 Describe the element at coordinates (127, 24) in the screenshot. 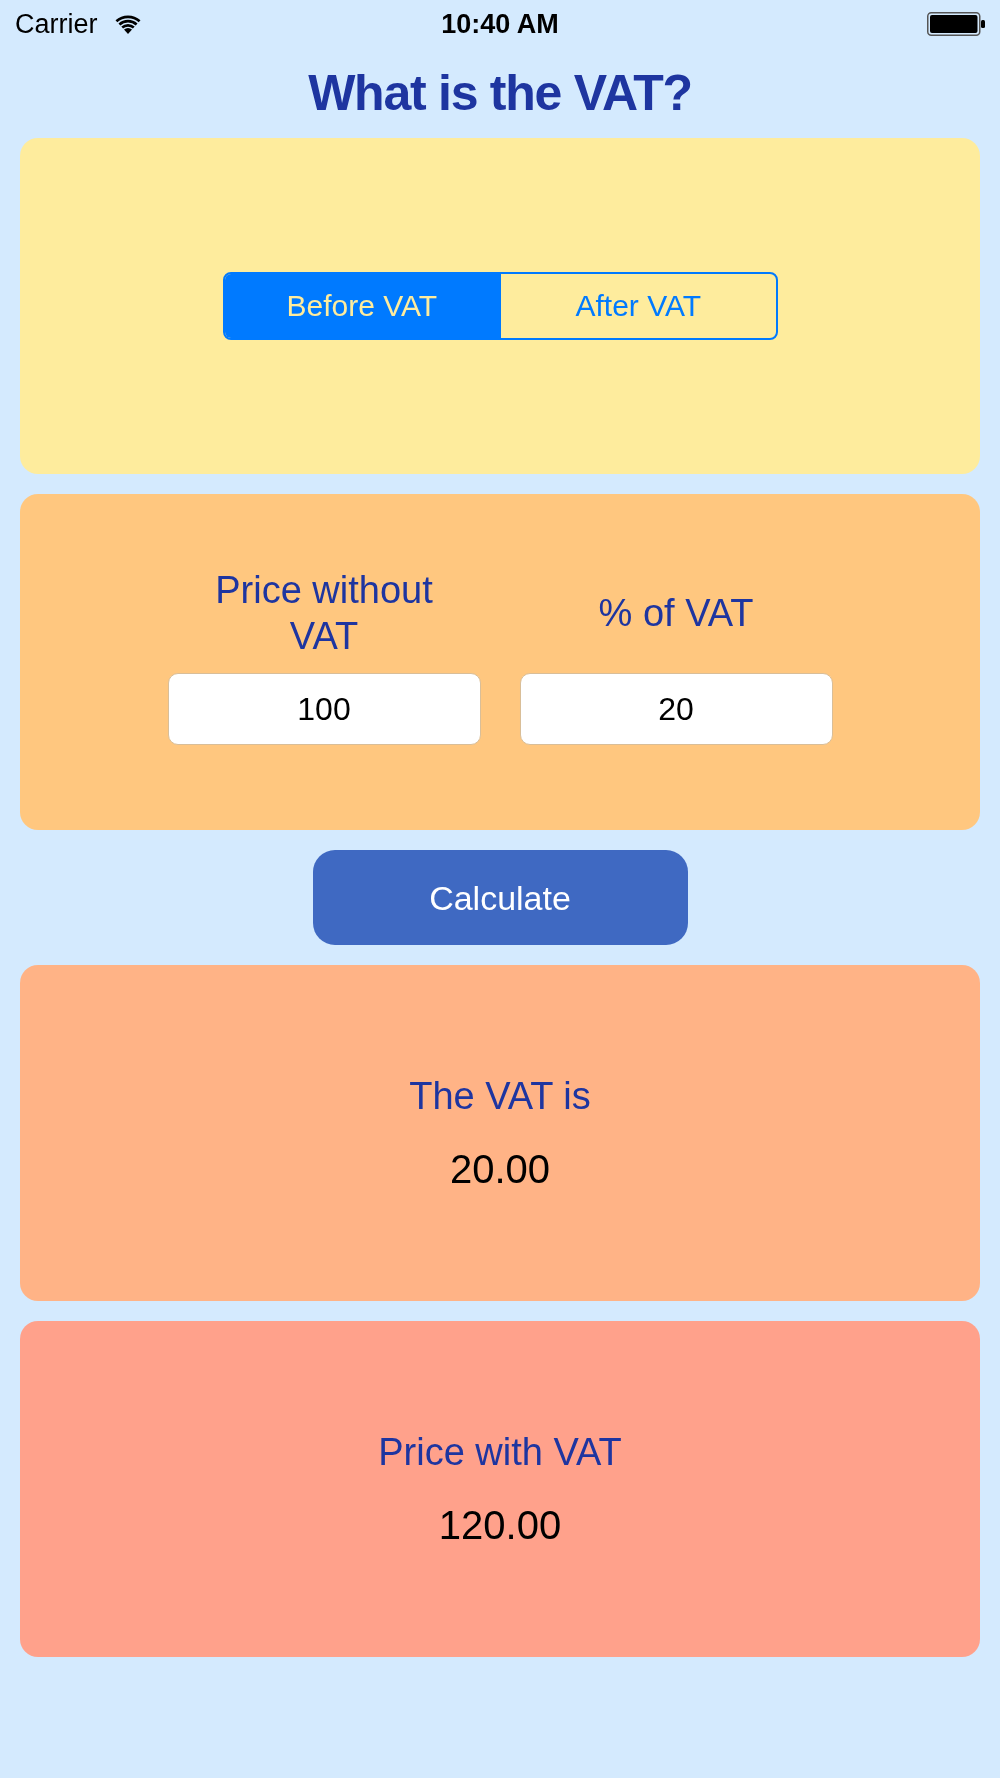

I see `wifi-icon` at that location.